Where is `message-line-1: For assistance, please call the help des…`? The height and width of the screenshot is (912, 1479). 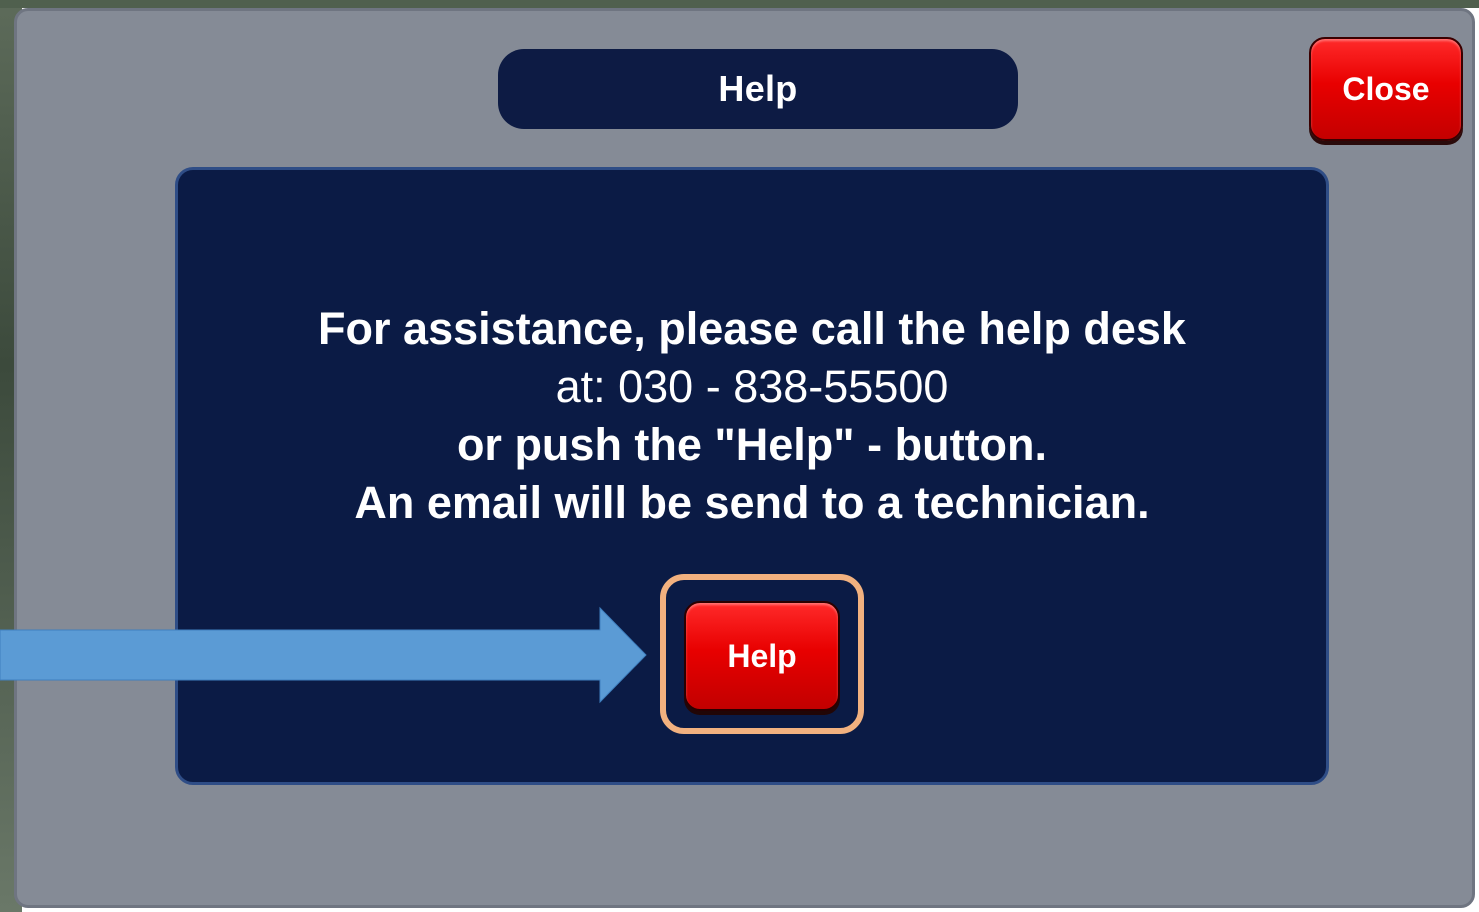
message-line-1: For assistance, please call the help des… is located at coordinates (752, 328).